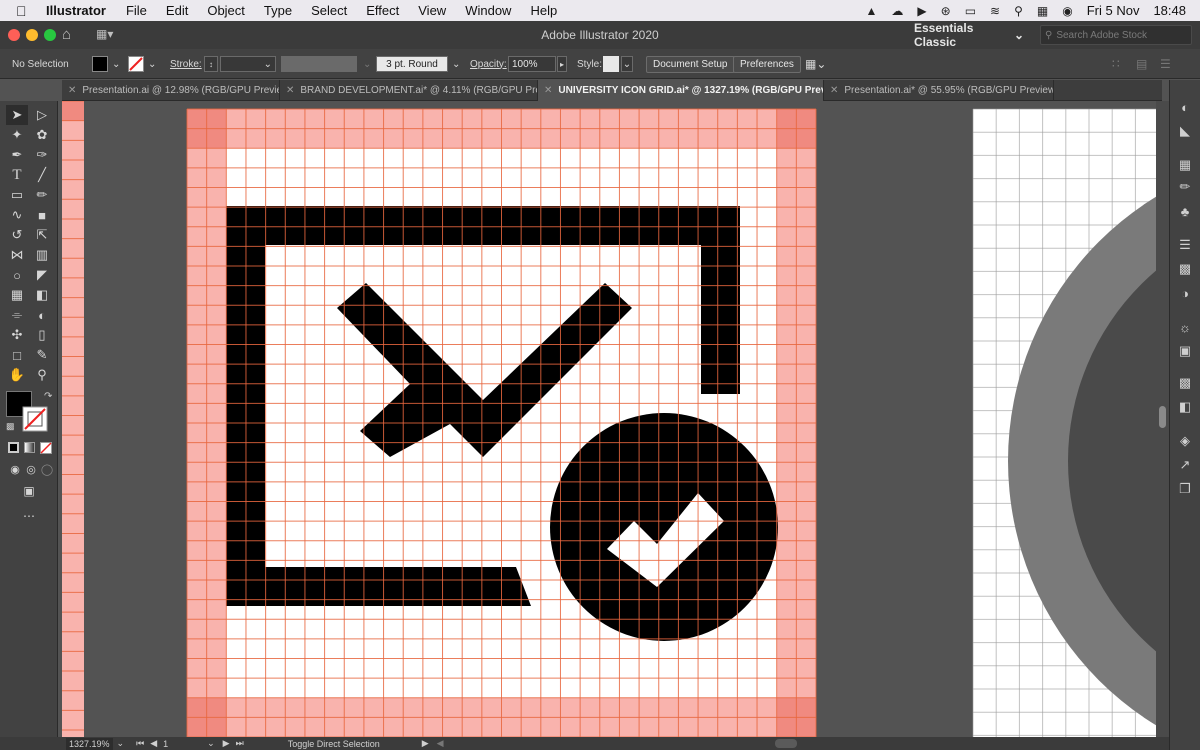  Describe the element at coordinates (76, 10) in the screenshot. I see `app-menu: Illustrator` at that location.